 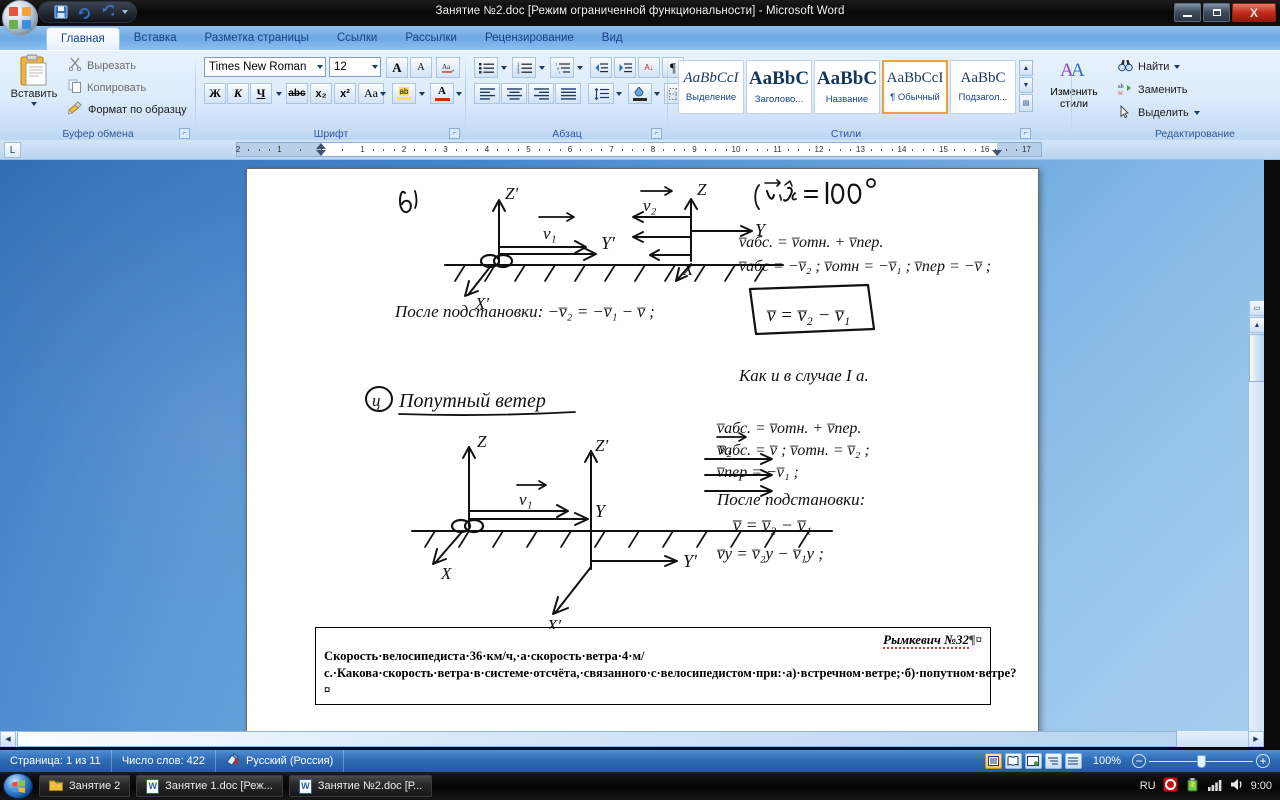 I want to click on tab-view: Вид, so click(x=612, y=38).